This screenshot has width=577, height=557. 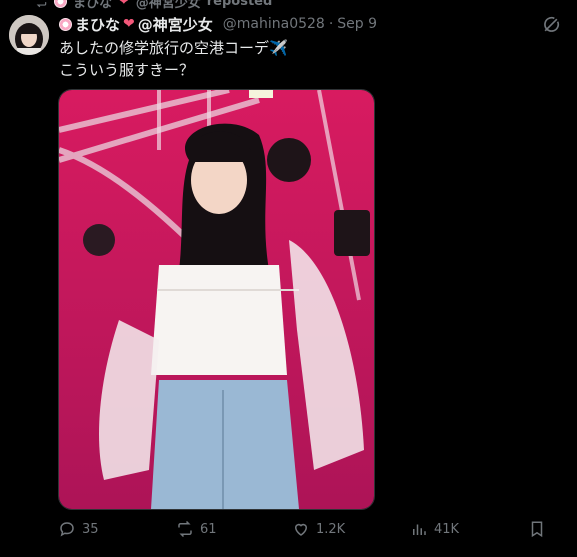 I want to click on bookmark-icon, so click(x=537, y=529).